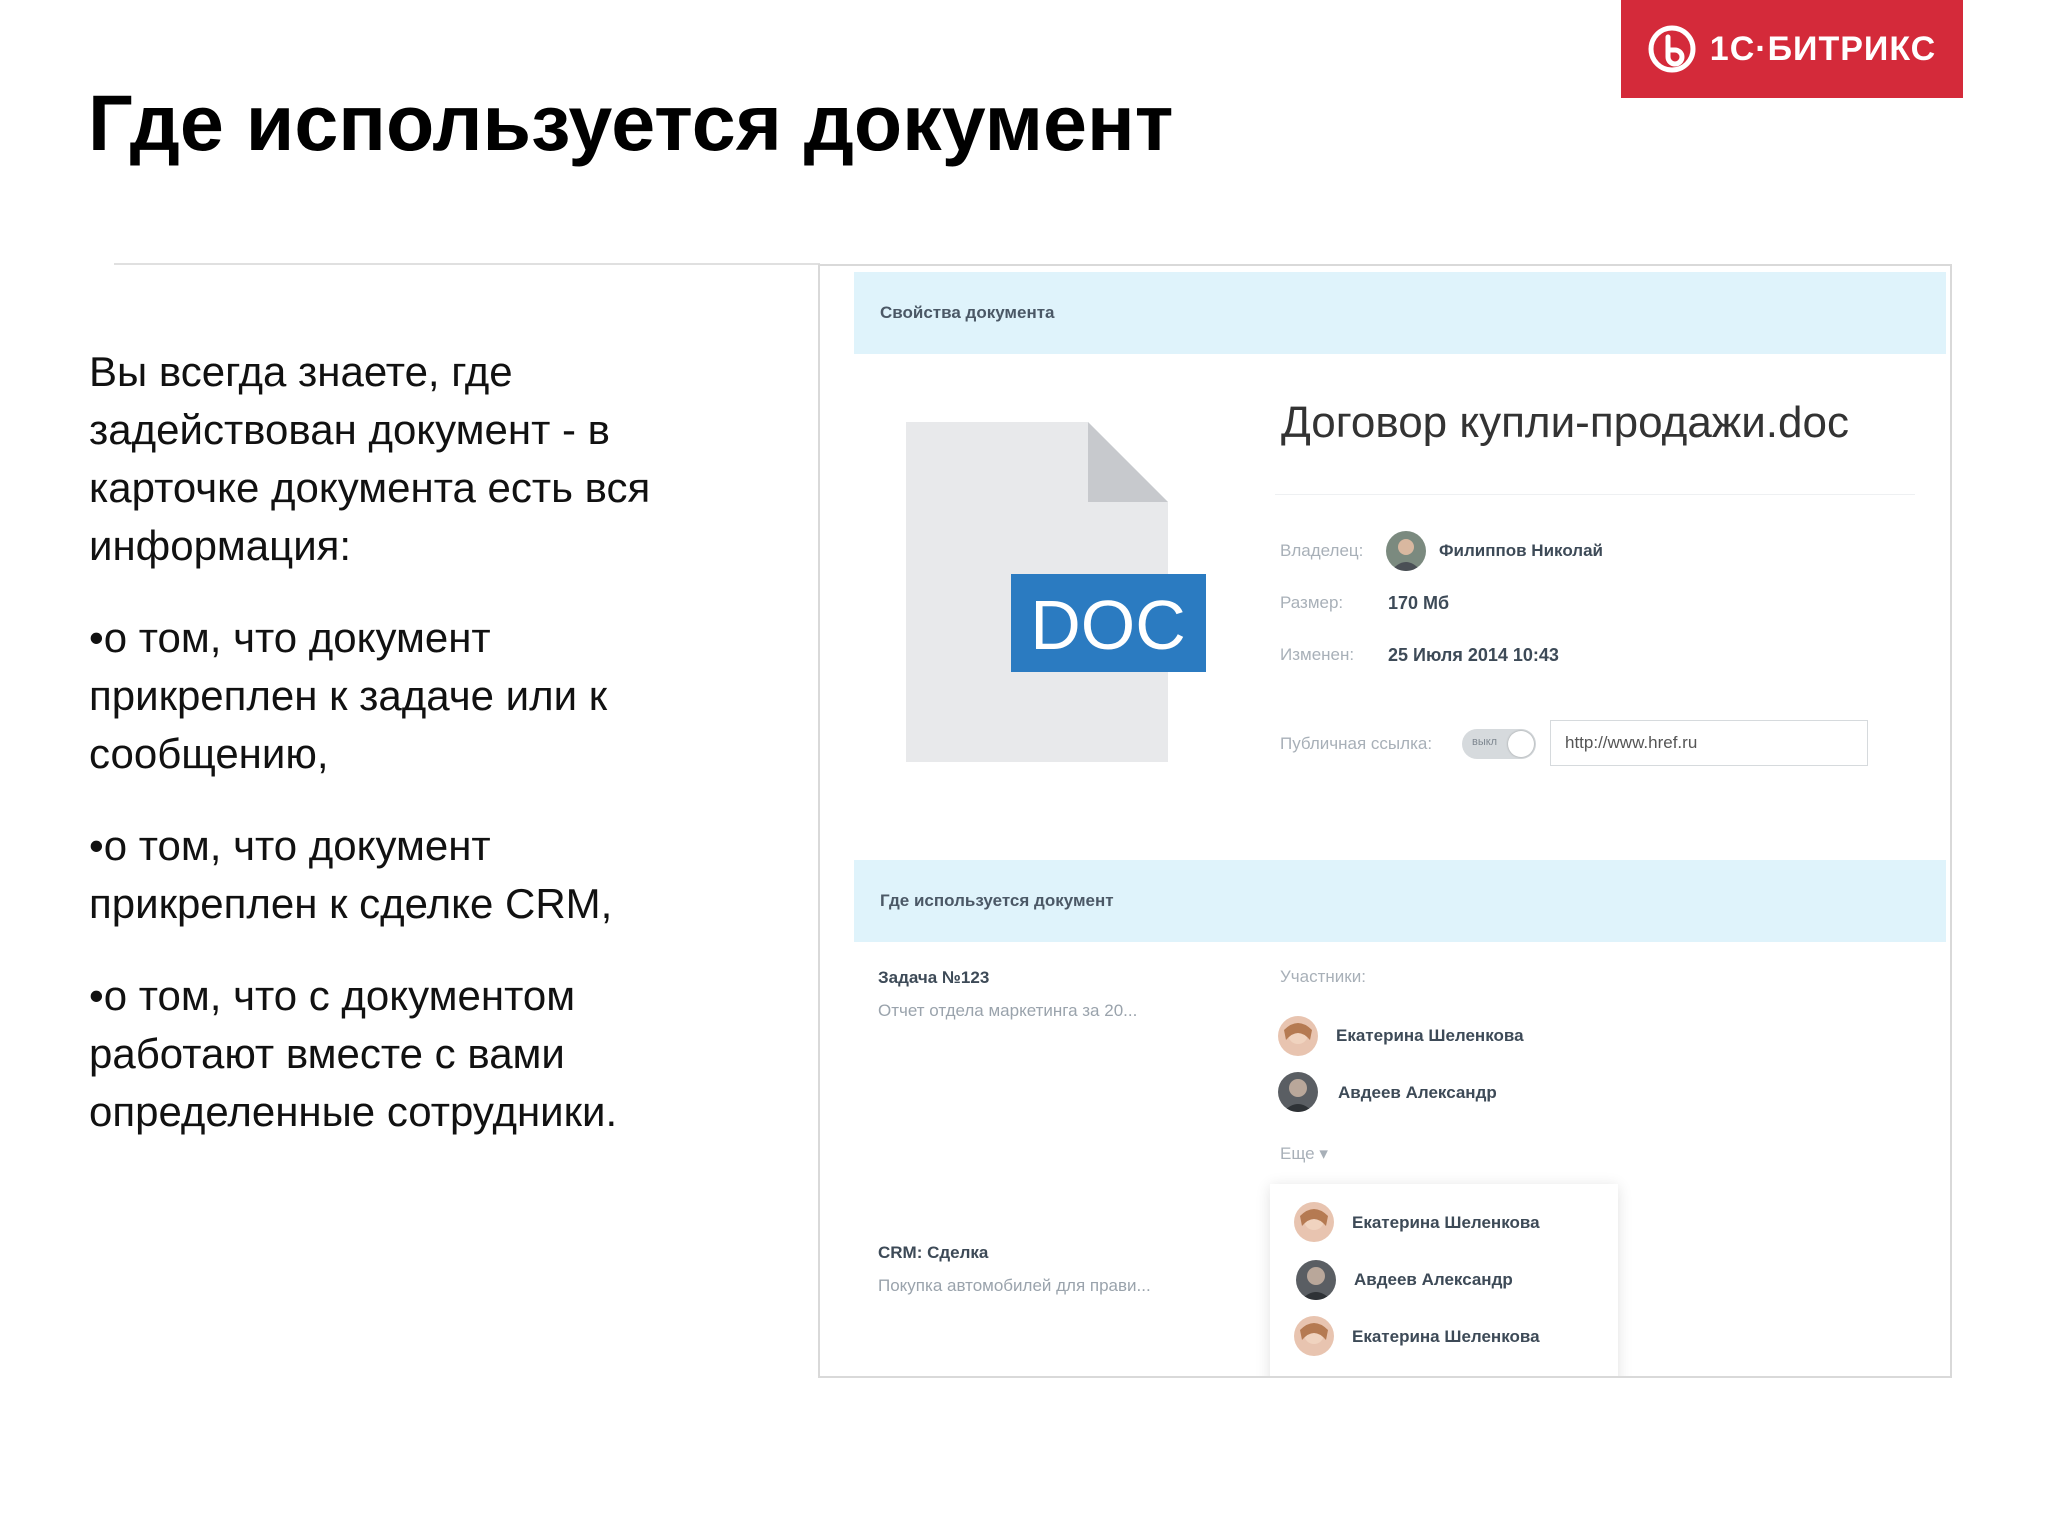 The image size is (2048, 1536). What do you see at coordinates (1400, 901) in the screenshot?
I see `usage-header: Где используется документ` at bounding box center [1400, 901].